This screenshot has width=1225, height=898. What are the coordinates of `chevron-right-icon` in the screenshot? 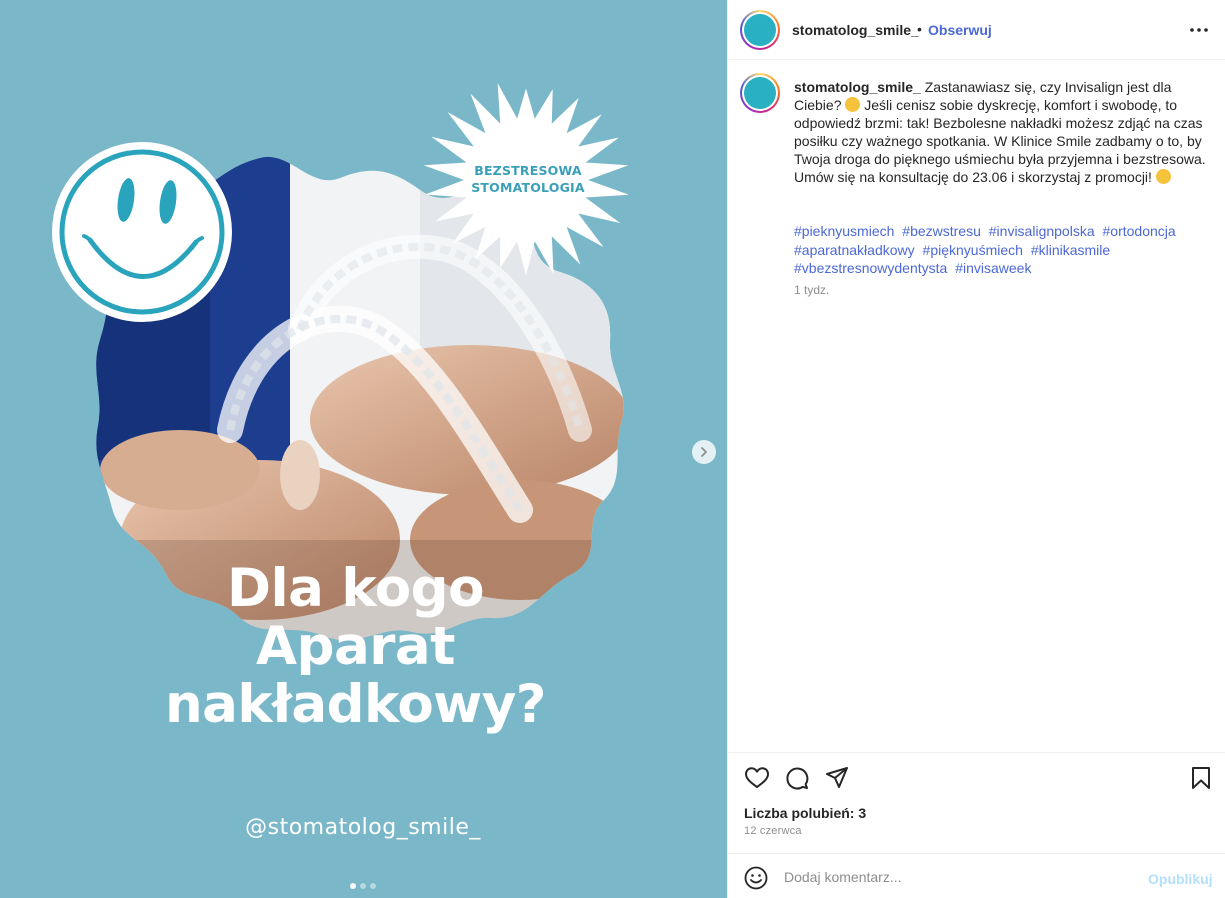 It's located at (704, 452).